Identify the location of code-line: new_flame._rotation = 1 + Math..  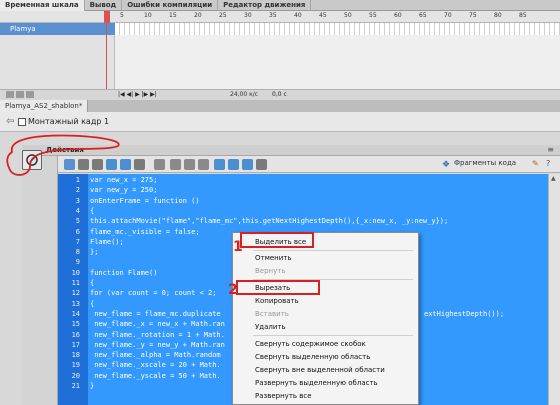
(157, 334).